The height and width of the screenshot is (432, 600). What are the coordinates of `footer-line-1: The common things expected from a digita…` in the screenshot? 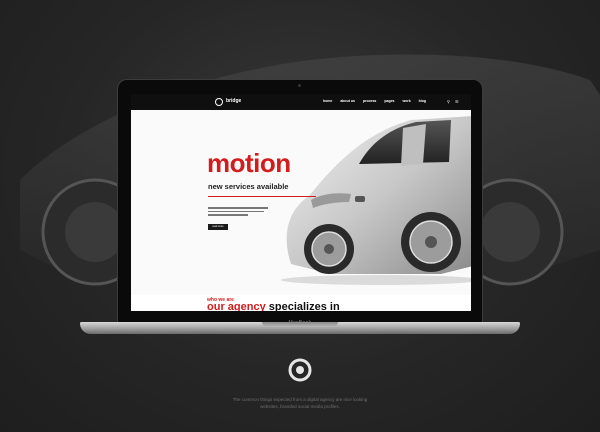 It's located at (300, 399).